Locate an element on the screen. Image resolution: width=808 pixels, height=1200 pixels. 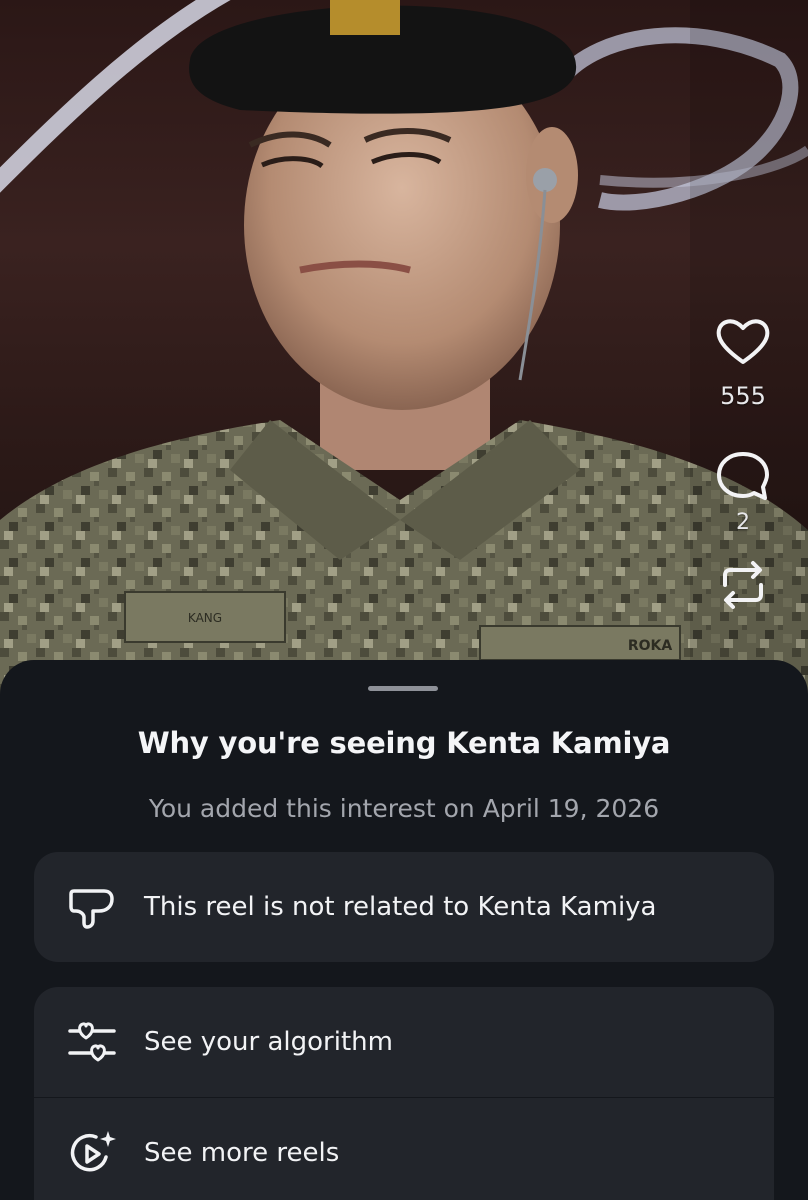
sheet-drag-handle is located at coordinates (403, 688).